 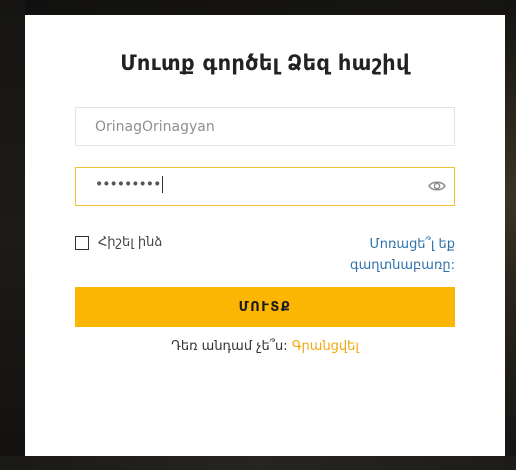 I want to click on remember-me: Հիշել ինձ, so click(x=118, y=242).